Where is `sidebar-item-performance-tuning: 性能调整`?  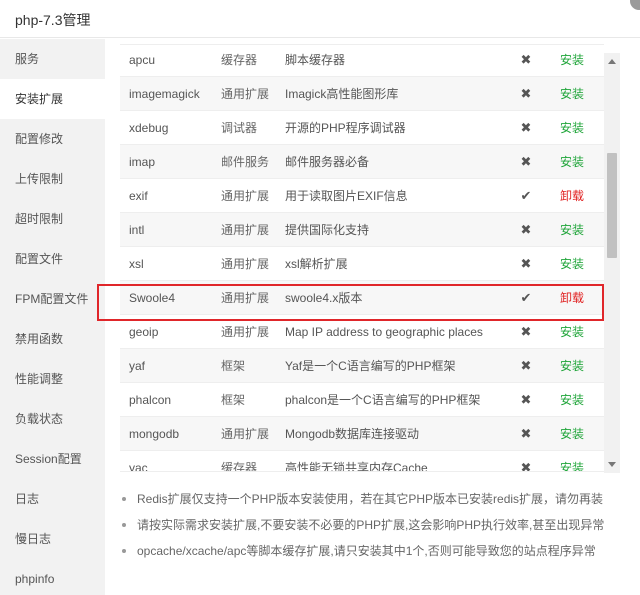
sidebar-item-performance-tuning: 性能调整 is located at coordinates (52, 379).